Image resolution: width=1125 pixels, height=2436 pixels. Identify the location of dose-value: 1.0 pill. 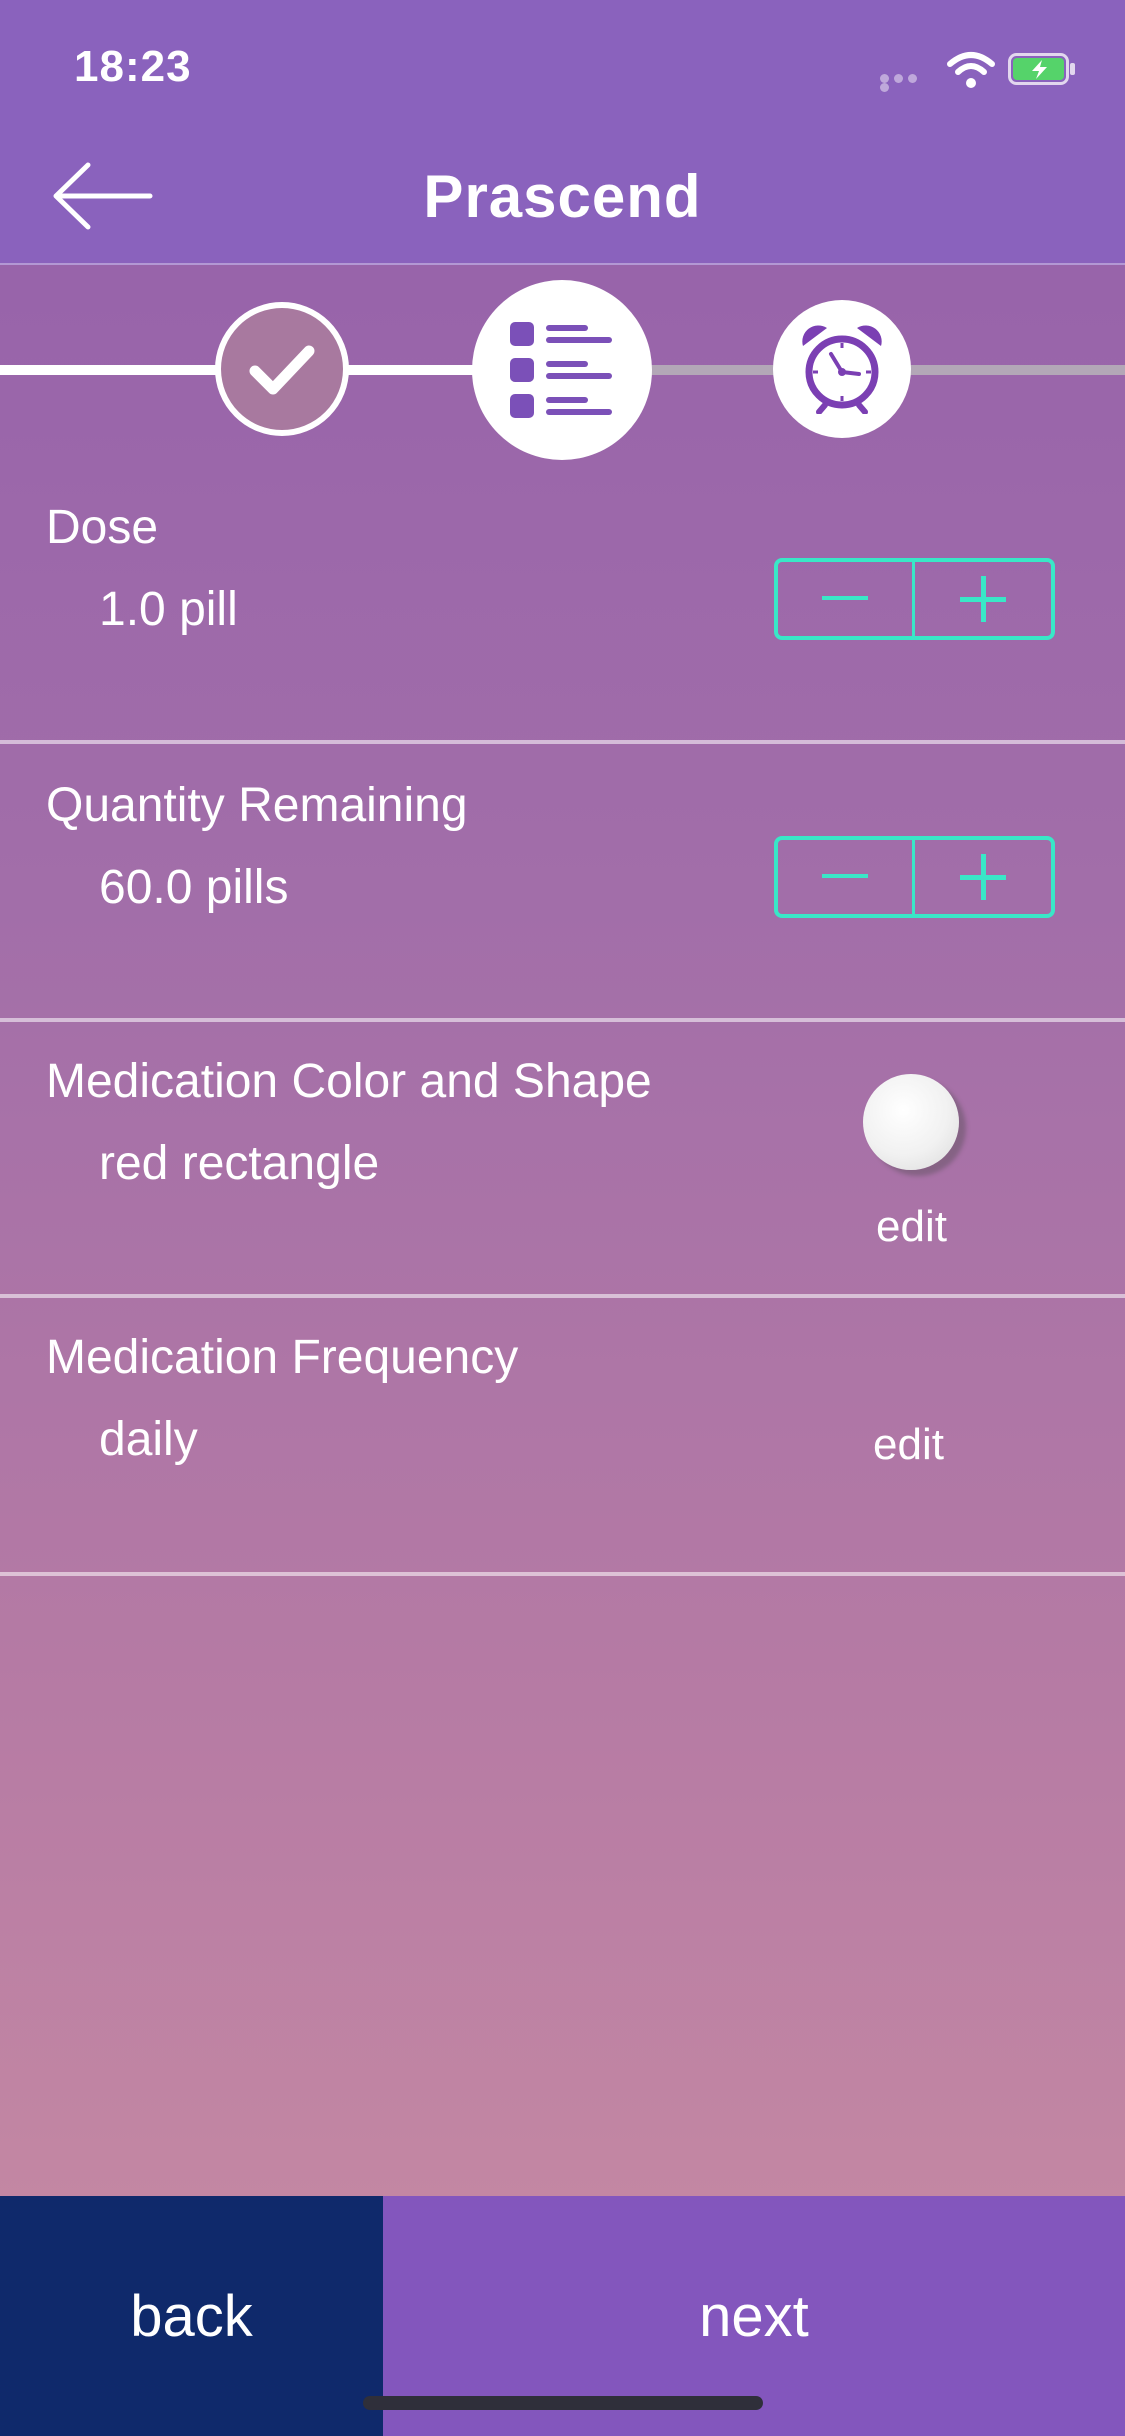
(168, 609).